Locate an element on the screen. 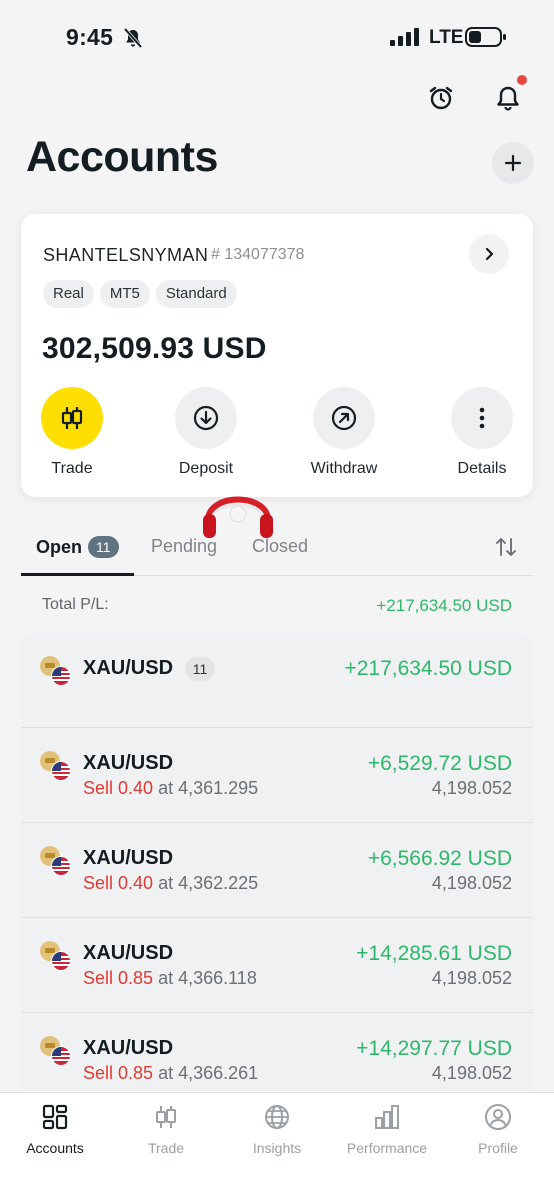 Image resolution: width=554 pixels, height=1200 pixels. position-pl: +14,285.61 USD is located at coordinates (434, 953).